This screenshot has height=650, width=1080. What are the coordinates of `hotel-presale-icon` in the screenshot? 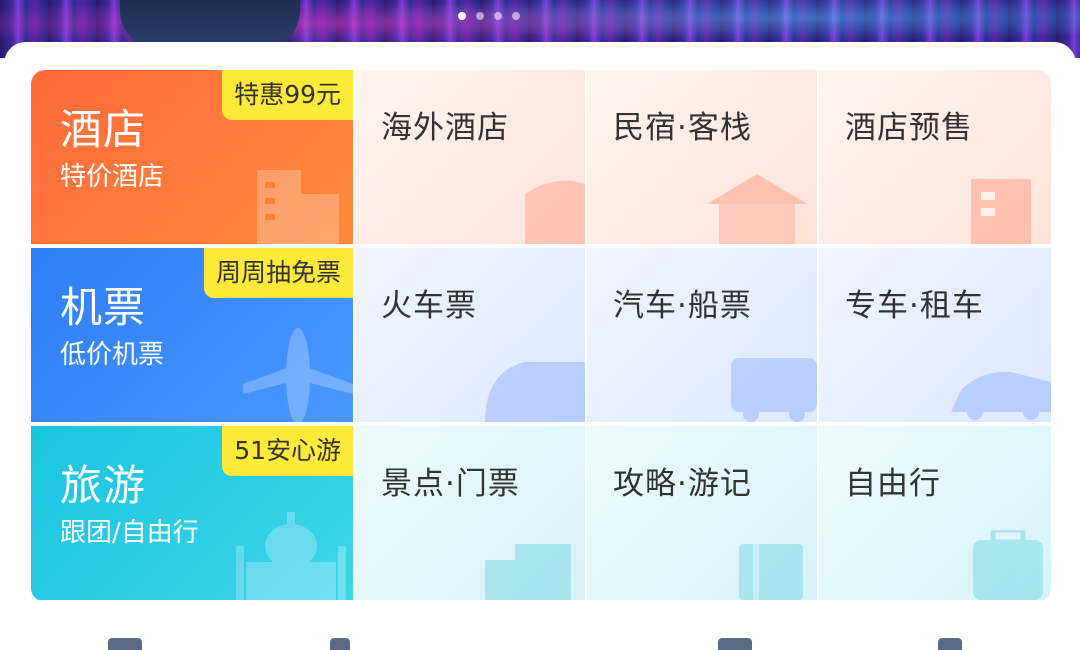 It's located at (1001, 211).